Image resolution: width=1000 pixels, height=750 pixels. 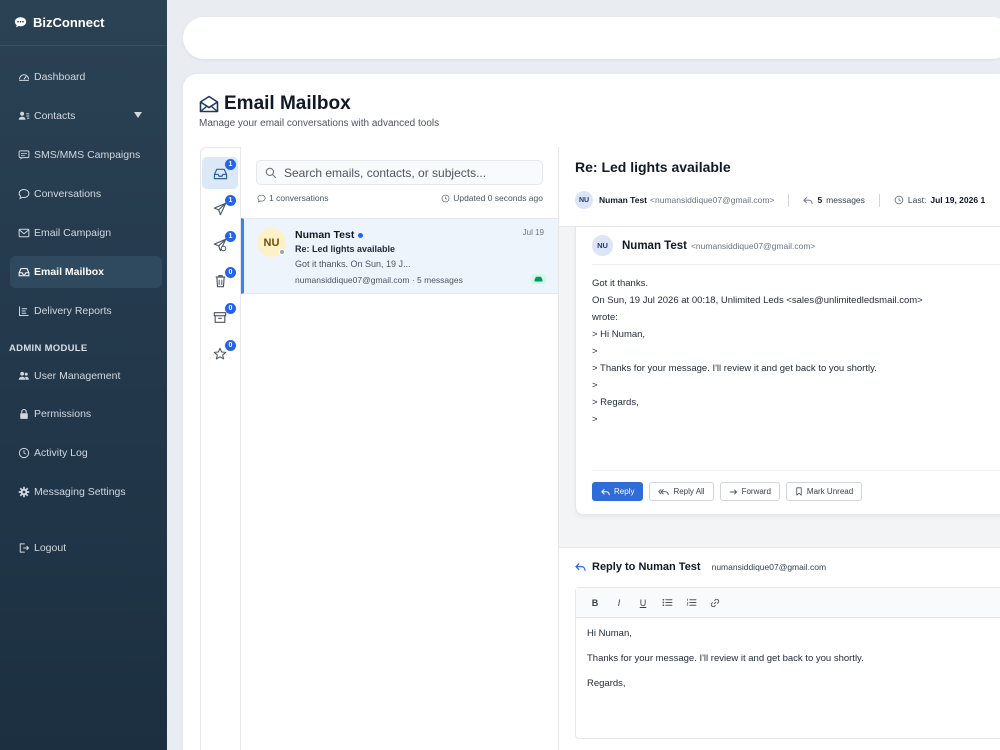 I want to click on dashboard-icon, so click(x=24, y=77).